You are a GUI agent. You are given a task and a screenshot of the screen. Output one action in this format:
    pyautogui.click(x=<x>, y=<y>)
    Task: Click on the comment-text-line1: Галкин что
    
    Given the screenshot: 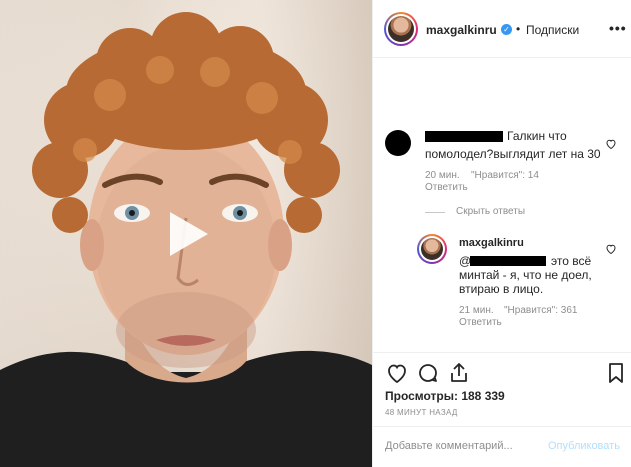 What is the action you would take?
    pyautogui.click(x=537, y=136)
    